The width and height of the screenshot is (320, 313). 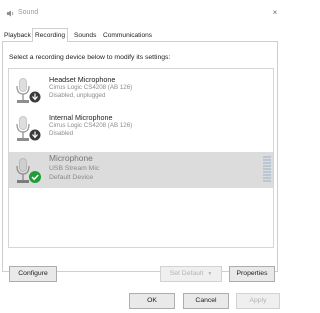 What do you see at coordinates (28, 128) in the screenshot?
I see `internal-microphone-icon` at bounding box center [28, 128].